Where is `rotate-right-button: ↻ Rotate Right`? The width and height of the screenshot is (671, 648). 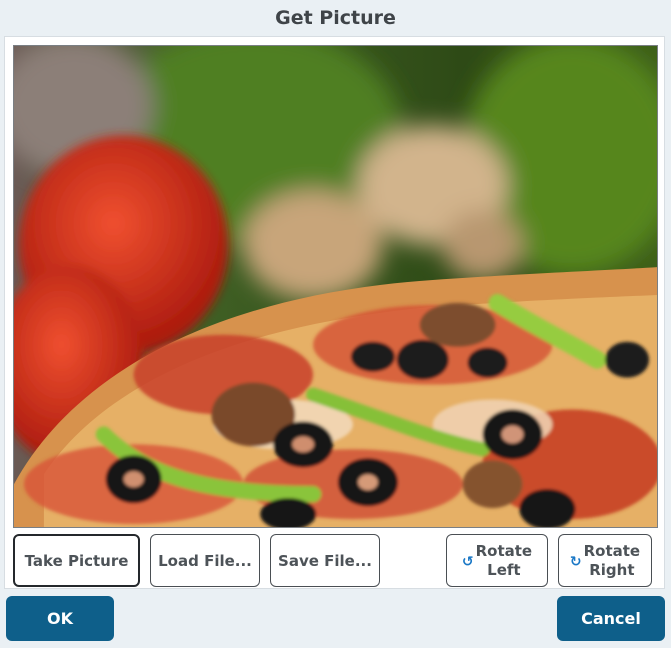
rotate-right-button: ↻ Rotate Right is located at coordinates (605, 560).